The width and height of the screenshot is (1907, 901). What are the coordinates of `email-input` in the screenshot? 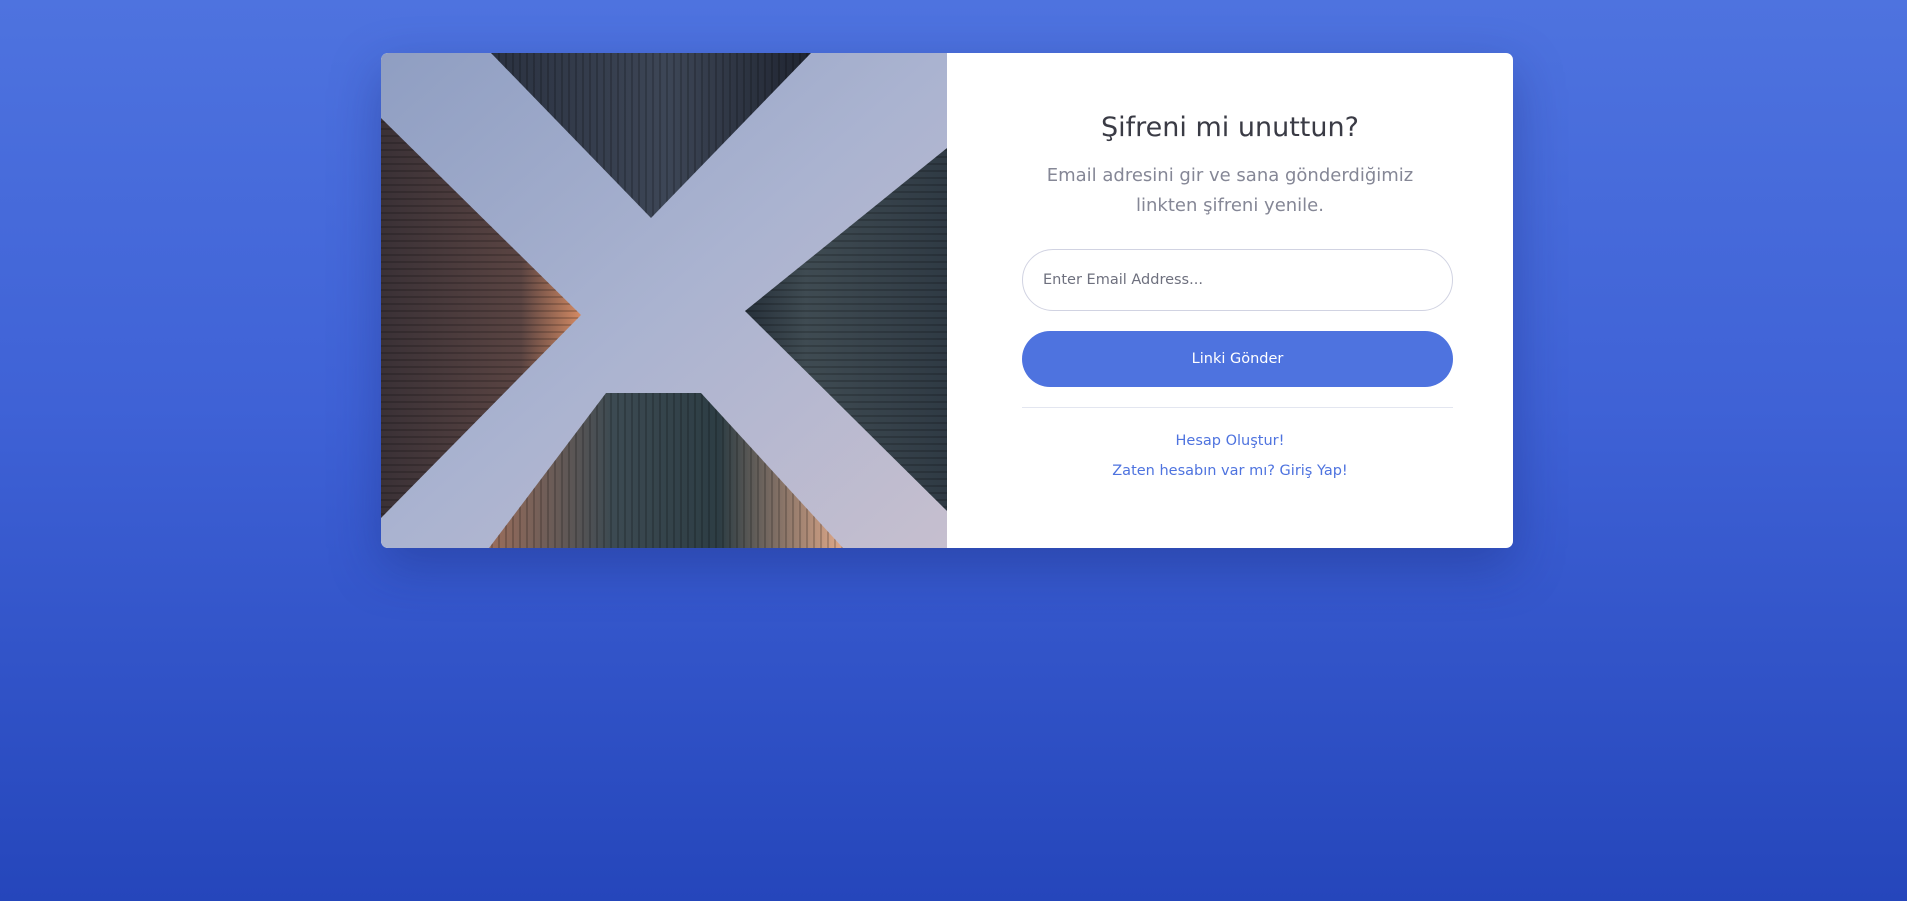 It's located at (1237, 280).